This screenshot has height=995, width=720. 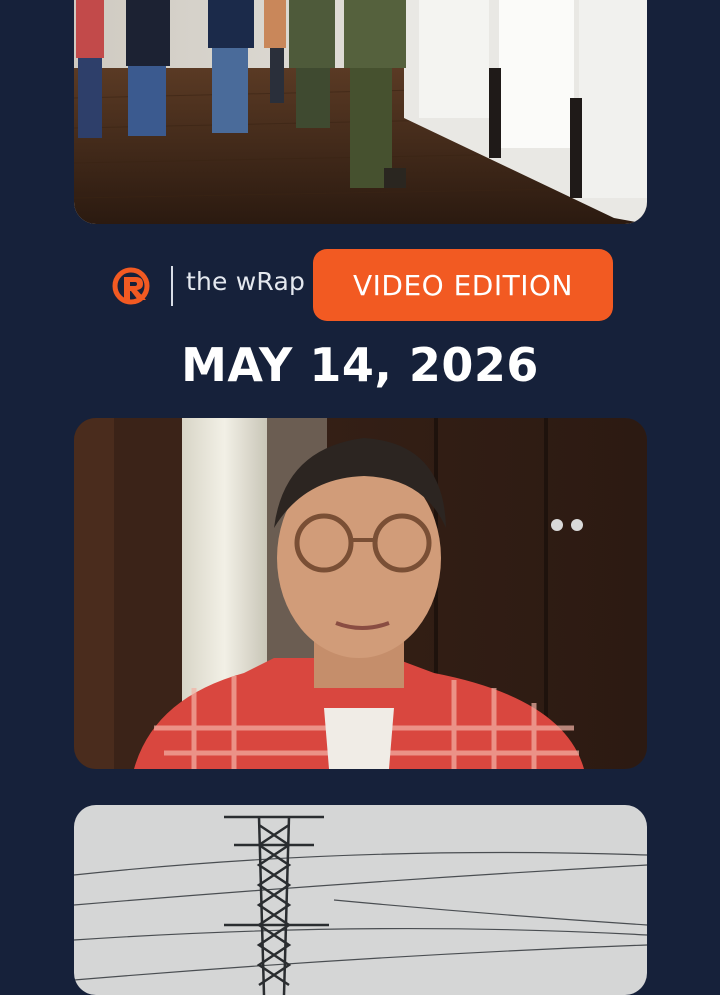 I want to click on rappler-logo-icon, so click(x=131, y=286).